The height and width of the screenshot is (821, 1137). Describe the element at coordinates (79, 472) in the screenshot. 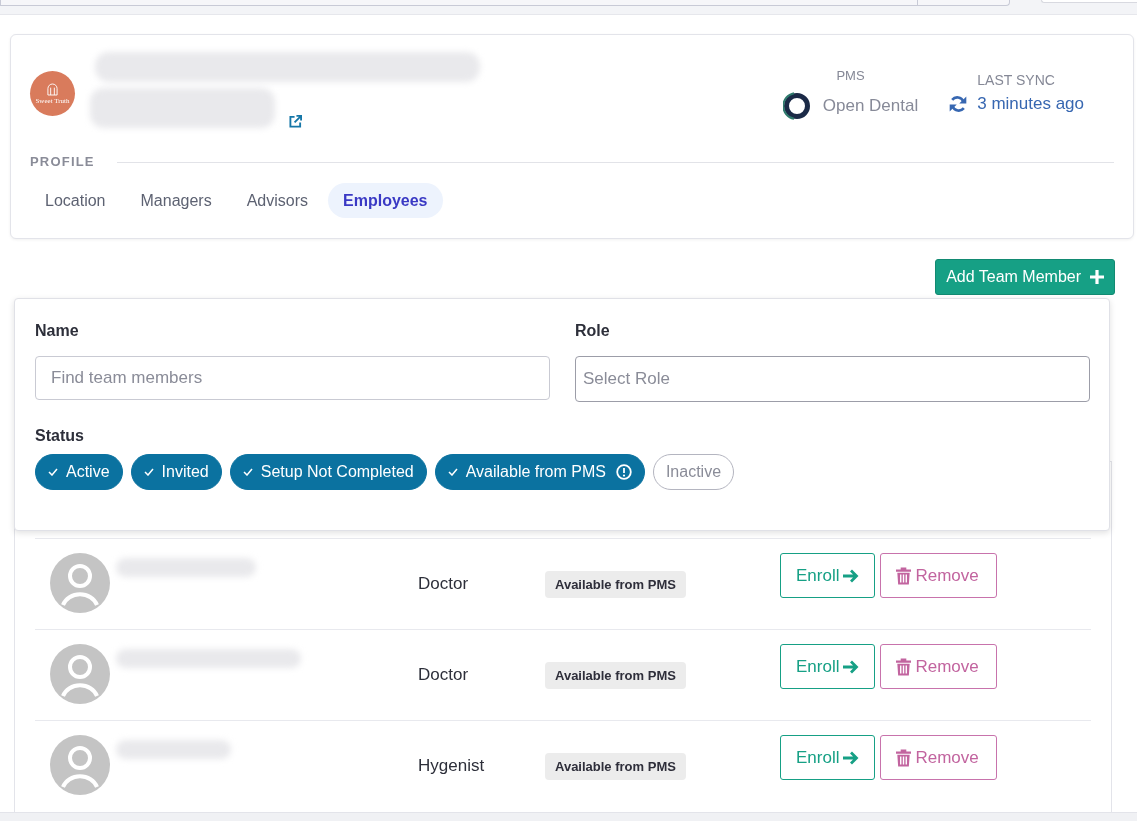

I see `status-filter-chip: Active` at that location.